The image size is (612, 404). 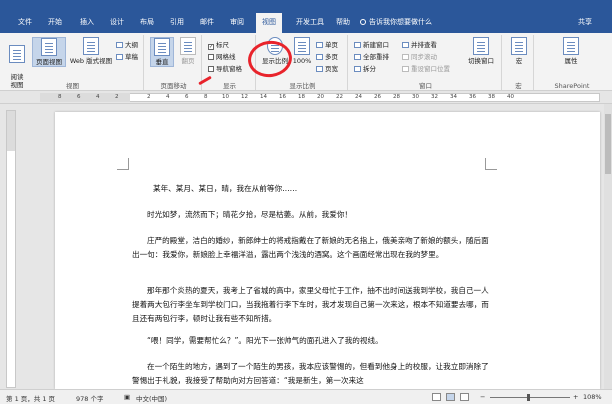 I want to click on tab-design: 设计, so click(x=117, y=22).